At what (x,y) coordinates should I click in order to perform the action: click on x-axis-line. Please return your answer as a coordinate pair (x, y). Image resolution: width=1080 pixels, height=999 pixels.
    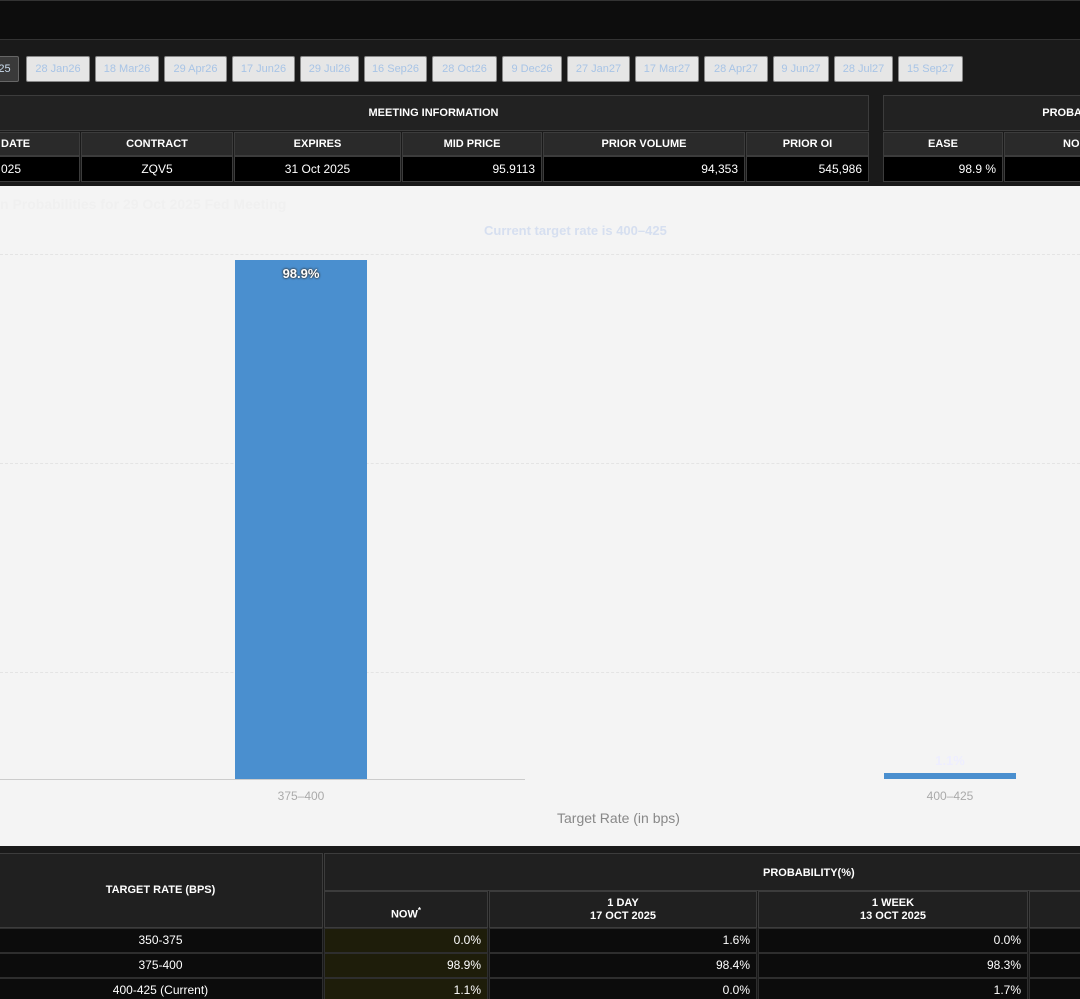
    Looking at the image, I should click on (262, 779).